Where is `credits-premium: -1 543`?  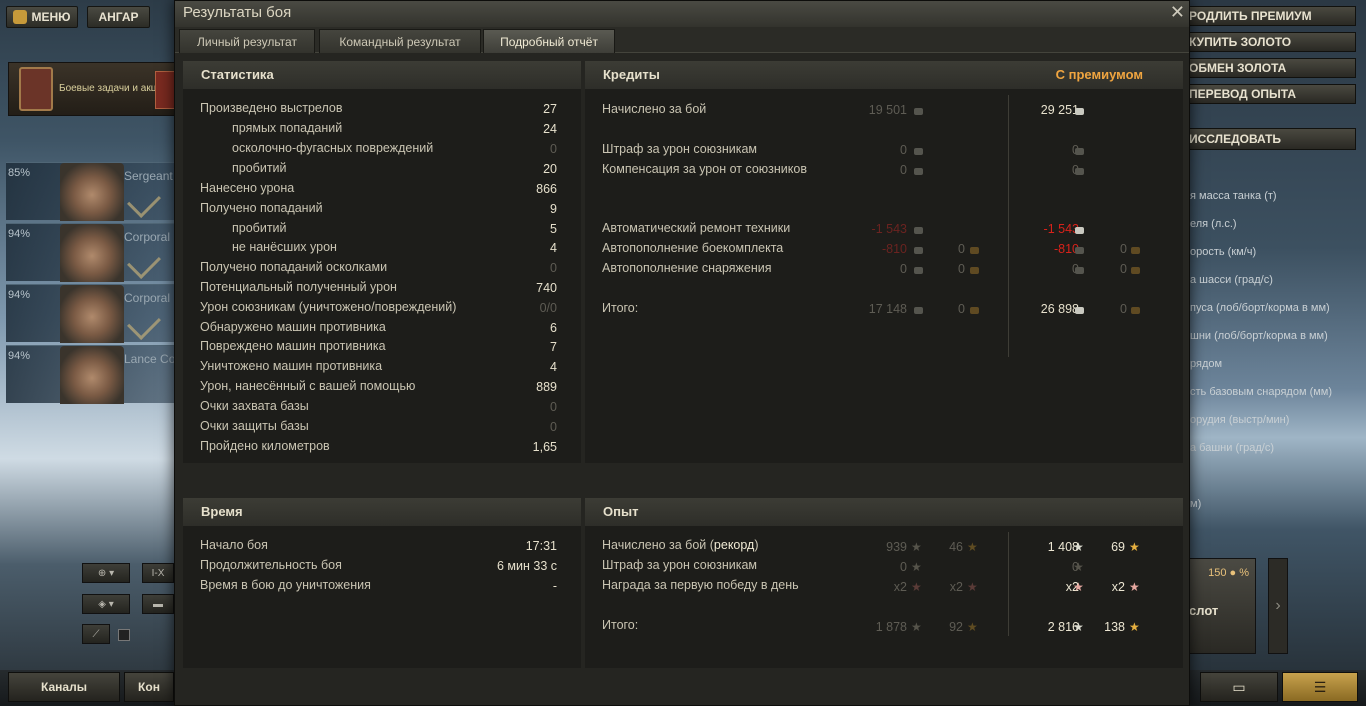 credits-premium: -1 543 is located at coordinates (1061, 229).